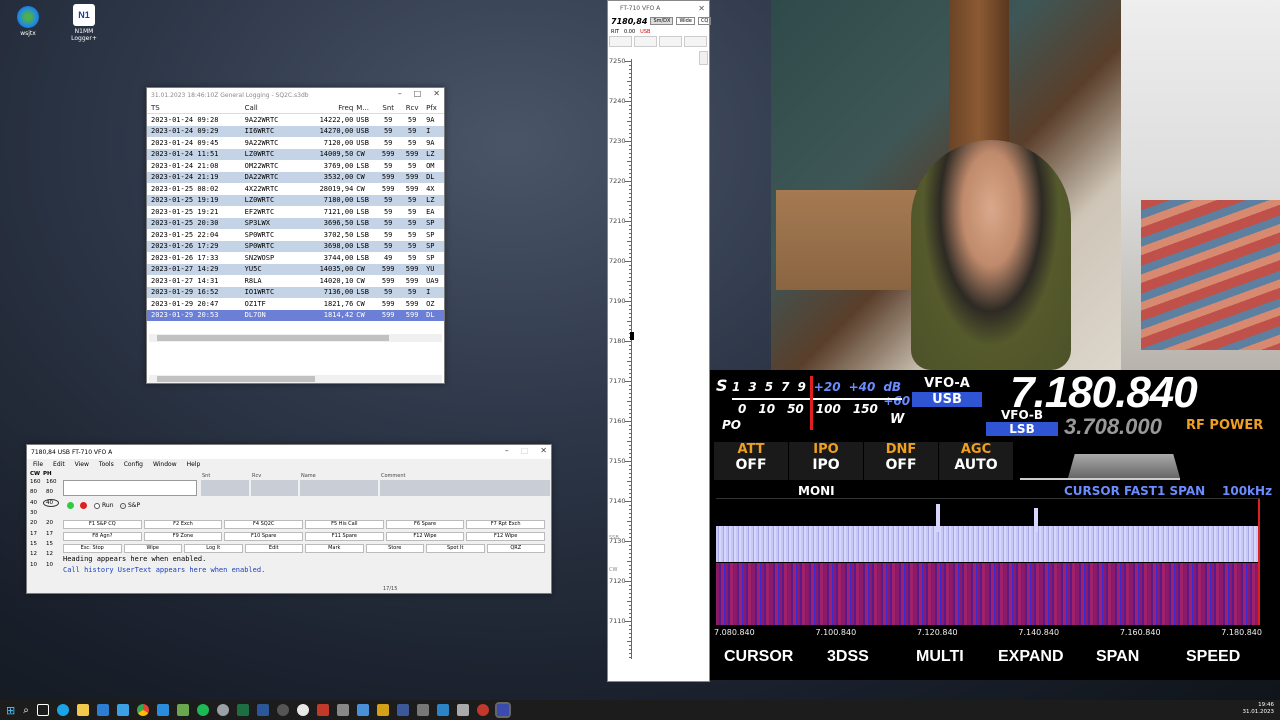 The width and height of the screenshot is (1280, 720). What do you see at coordinates (262, 710) in the screenshot?
I see `word-icon` at bounding box center [262, 710].